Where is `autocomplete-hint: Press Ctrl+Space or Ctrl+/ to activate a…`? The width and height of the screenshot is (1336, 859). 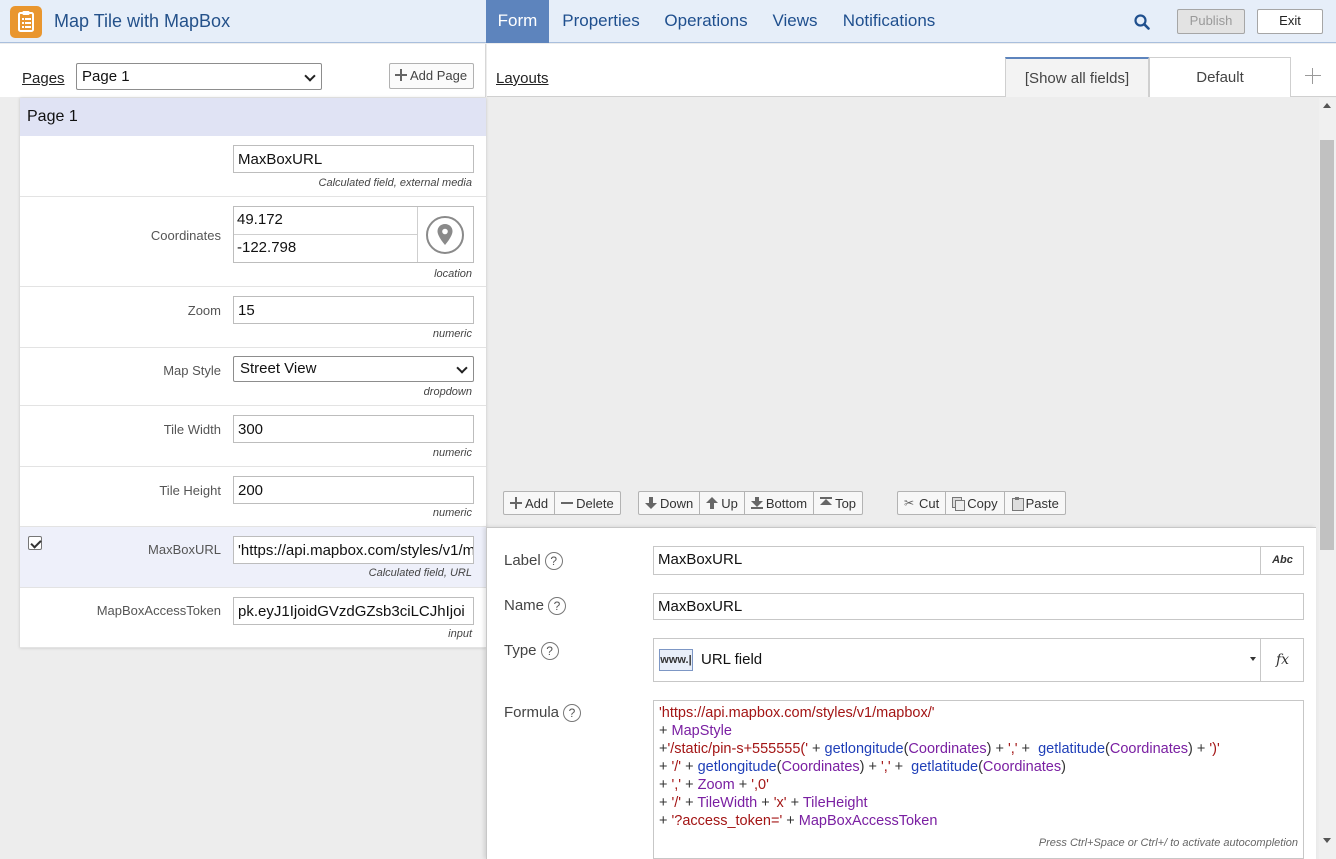 autocomplete-hint: Press Ctrl+Space or Ctrl+/ to activate a… is located at coordinates (1168, 843).